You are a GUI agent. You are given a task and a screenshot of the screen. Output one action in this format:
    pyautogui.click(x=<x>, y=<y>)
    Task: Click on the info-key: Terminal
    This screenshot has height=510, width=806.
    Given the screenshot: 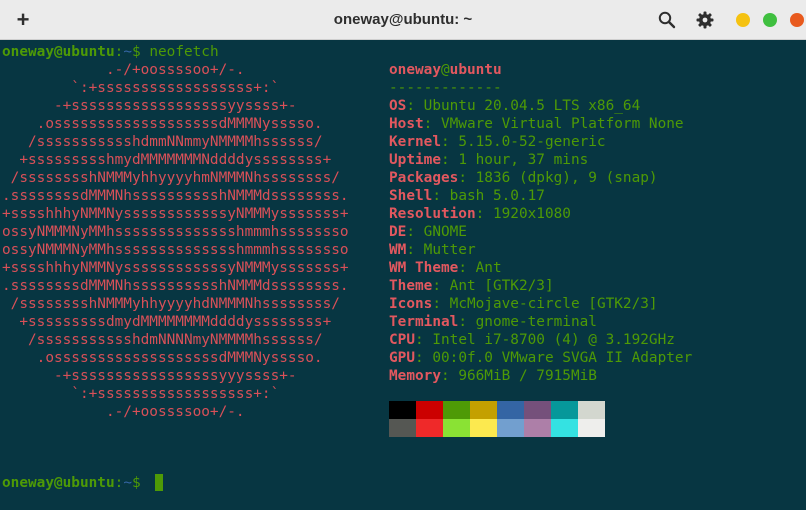 What is the action you would take?
    pyautogui.click(x=424, y=322)
    